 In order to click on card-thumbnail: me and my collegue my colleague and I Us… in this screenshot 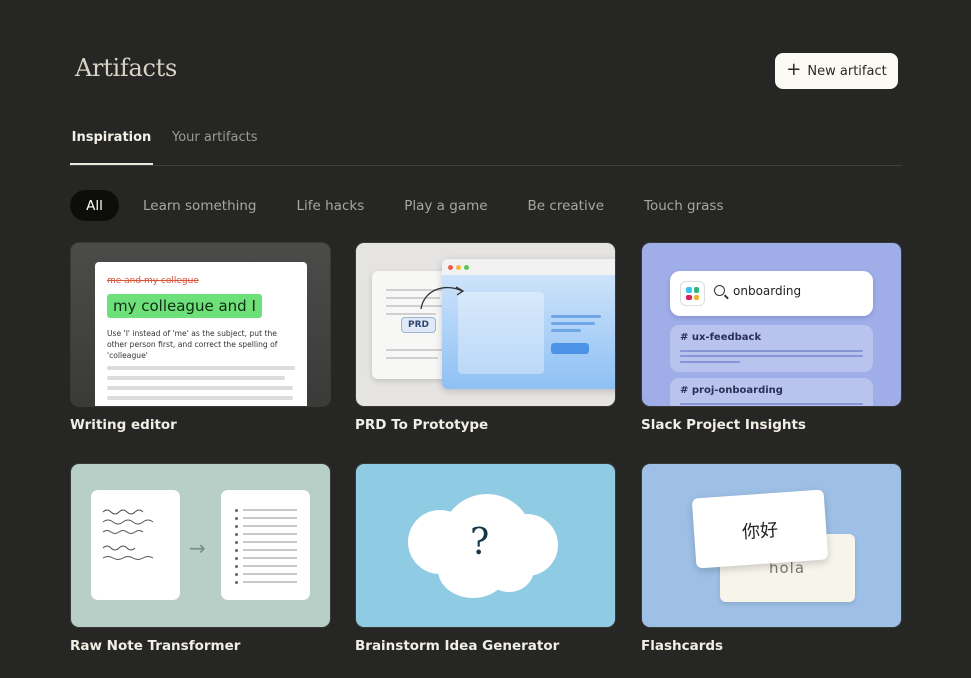, I will do `click(200, 324)`.